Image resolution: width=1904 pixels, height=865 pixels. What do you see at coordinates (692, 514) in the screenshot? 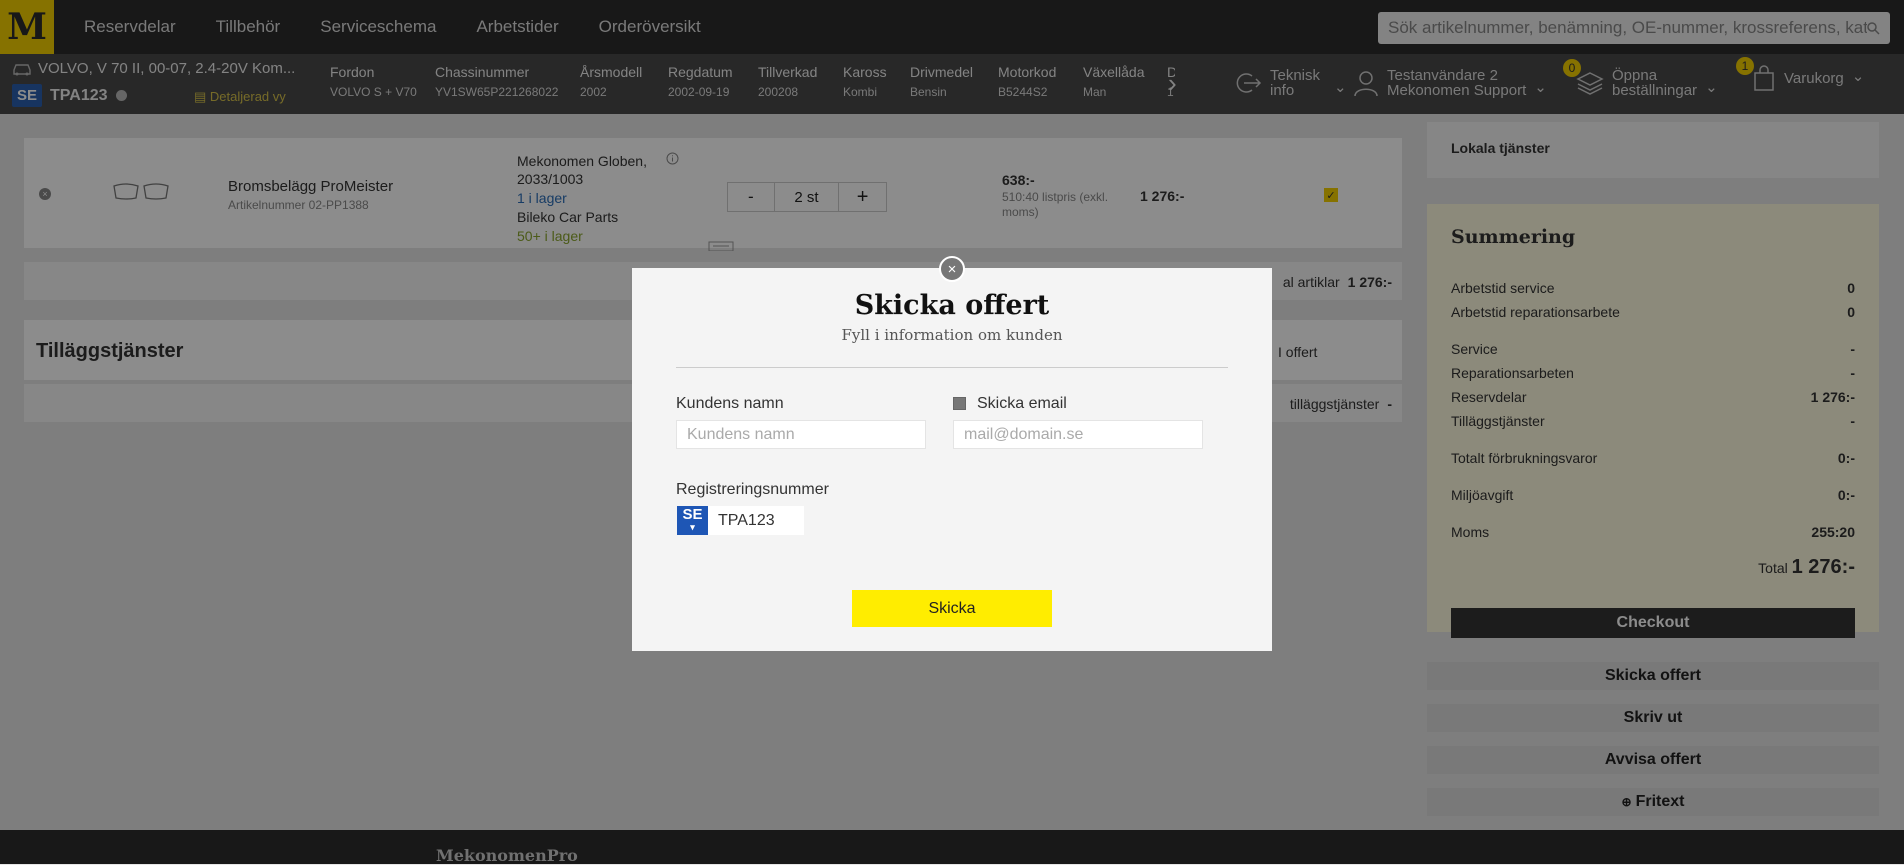
I see `reg-country-code: SE` at bounding box center [692, 514].